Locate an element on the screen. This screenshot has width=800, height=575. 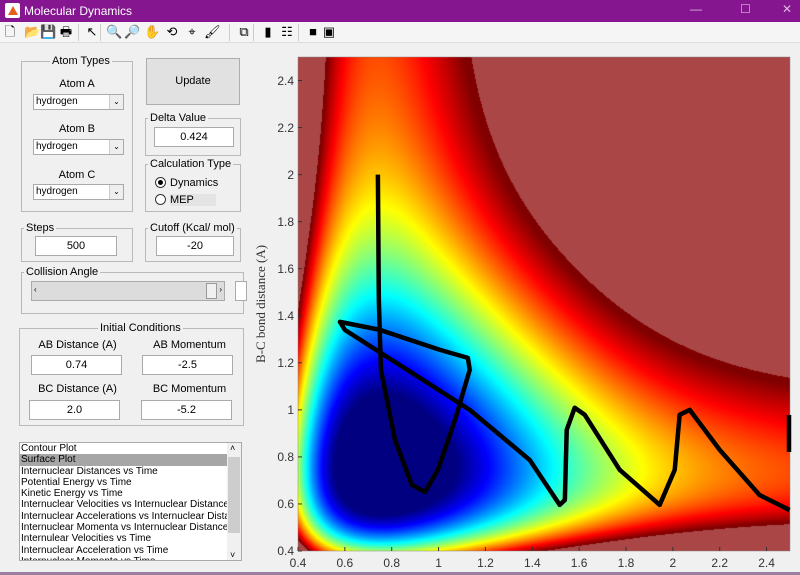
y-tick-label: 2.4 is located at coordinates (285, 80).